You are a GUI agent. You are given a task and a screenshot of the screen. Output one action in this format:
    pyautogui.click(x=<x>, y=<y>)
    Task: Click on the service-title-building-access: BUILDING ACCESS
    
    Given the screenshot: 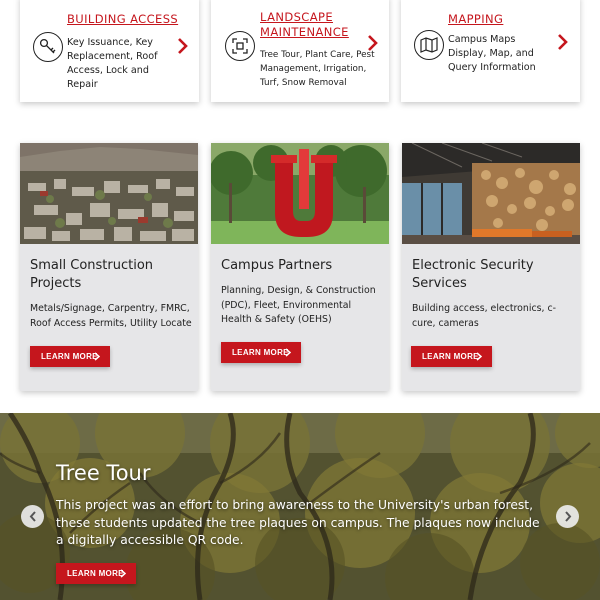 What is the action you would take?
    pyautogui.click(x=122, y=19)
    